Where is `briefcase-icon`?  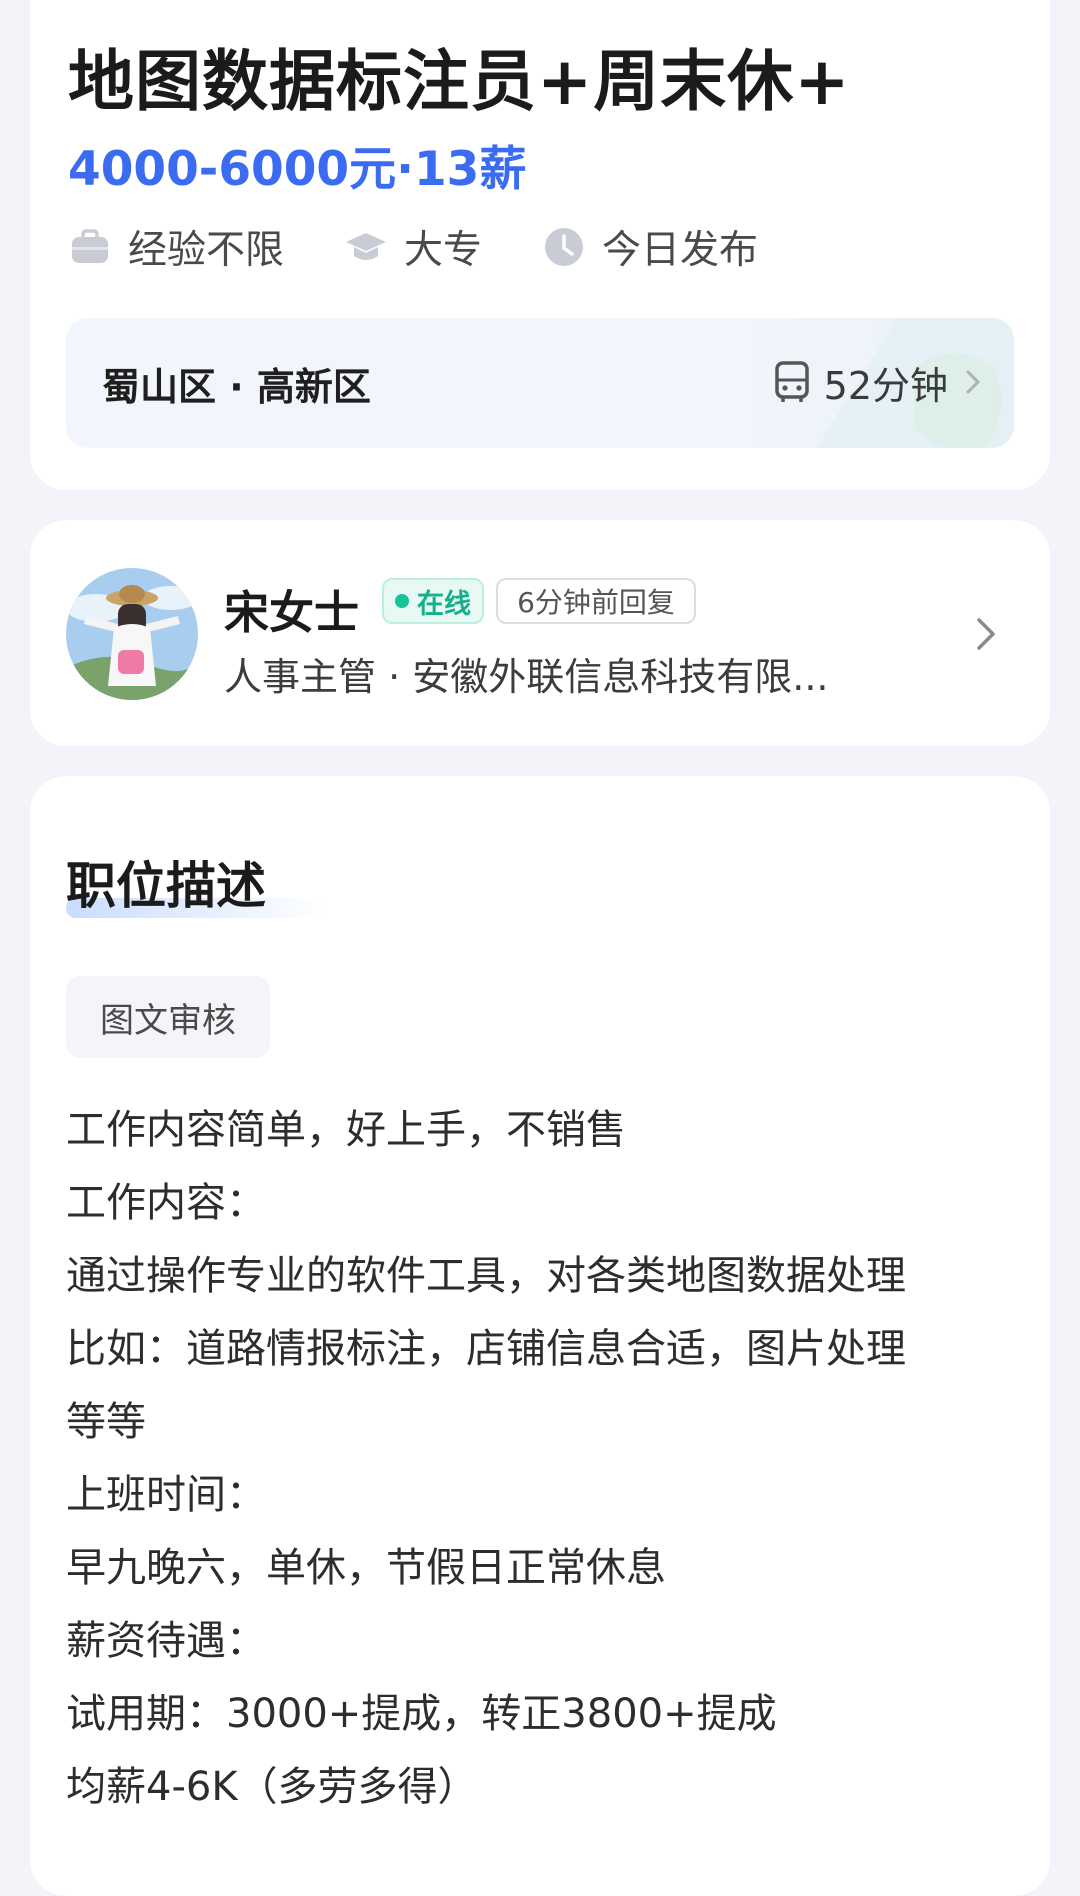
briefcase-icon is located at coordinates (90, 246).